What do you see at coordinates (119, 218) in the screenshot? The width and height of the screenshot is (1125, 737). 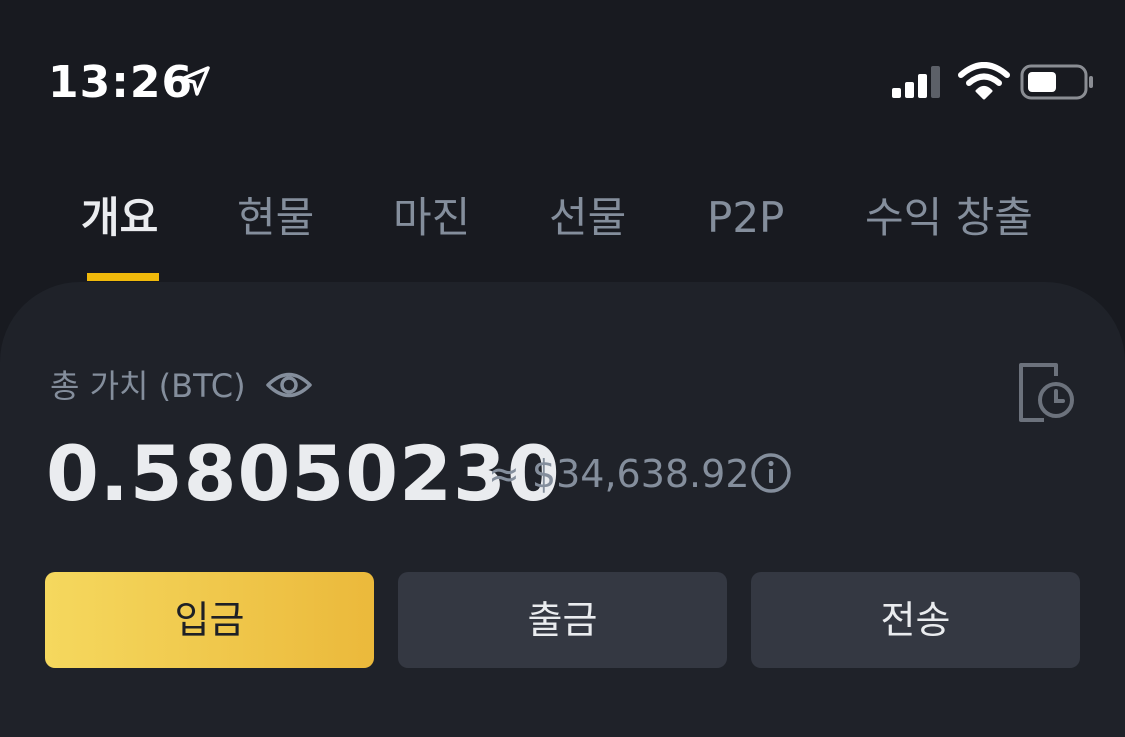 I see `tab-overview: 개요` at bounding box center [119, 218].